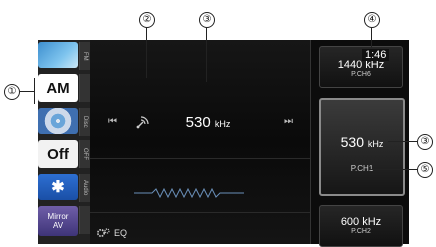 The image size is (436, 247). What do you see at coordinates (58, 216) in the screenshot?
I see `mirror-label: Mirror` at bounding box center [58, 216].